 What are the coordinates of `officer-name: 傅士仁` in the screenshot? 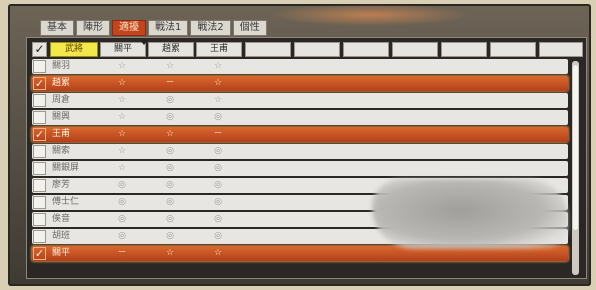 It's located at (66, 202).